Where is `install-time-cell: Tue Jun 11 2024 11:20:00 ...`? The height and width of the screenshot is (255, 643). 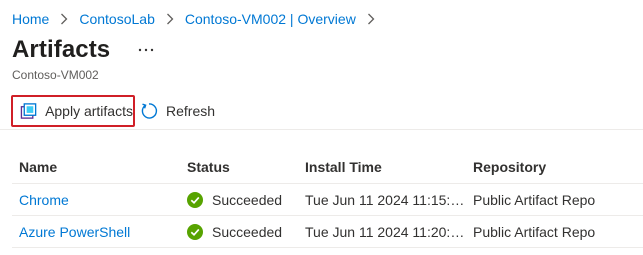 install-time-cell: Tue Jun 11 2024 11:20:00 ... is located at coordinates (388, 231).